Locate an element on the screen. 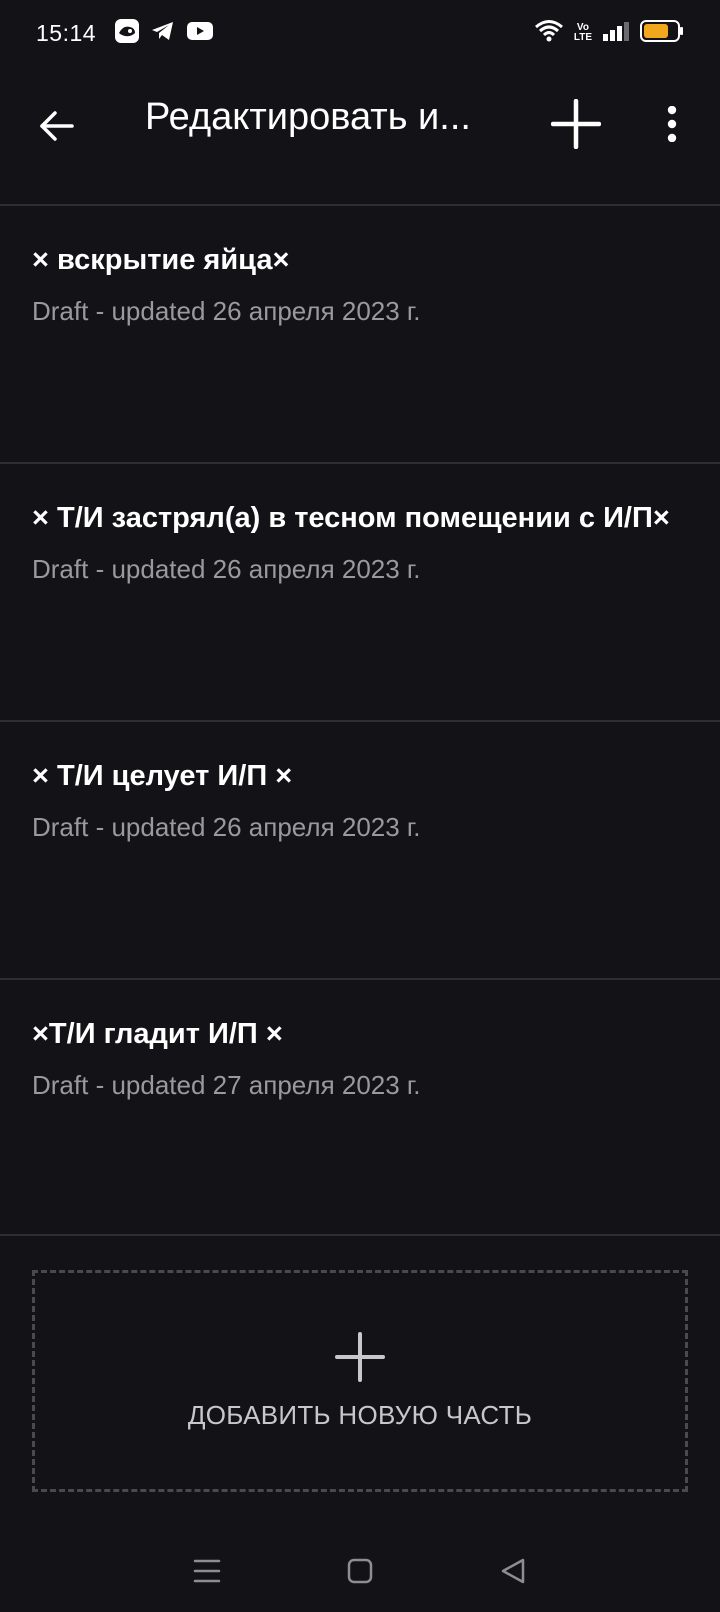  volte-indicator: Vo LTE is located at coordinates (583, 33).